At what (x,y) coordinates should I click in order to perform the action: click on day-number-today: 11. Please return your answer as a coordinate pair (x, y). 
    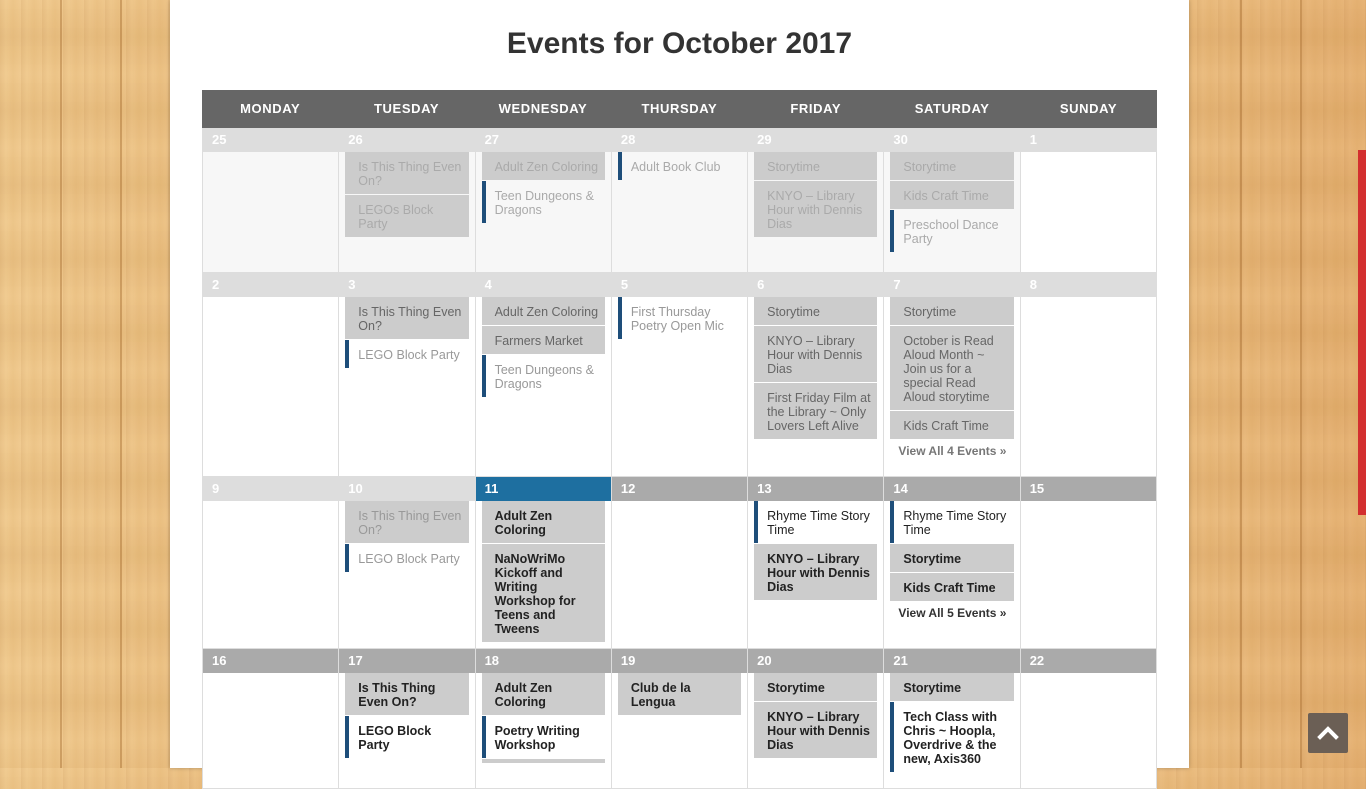
    Looking at the image, I should click on (543, 489).